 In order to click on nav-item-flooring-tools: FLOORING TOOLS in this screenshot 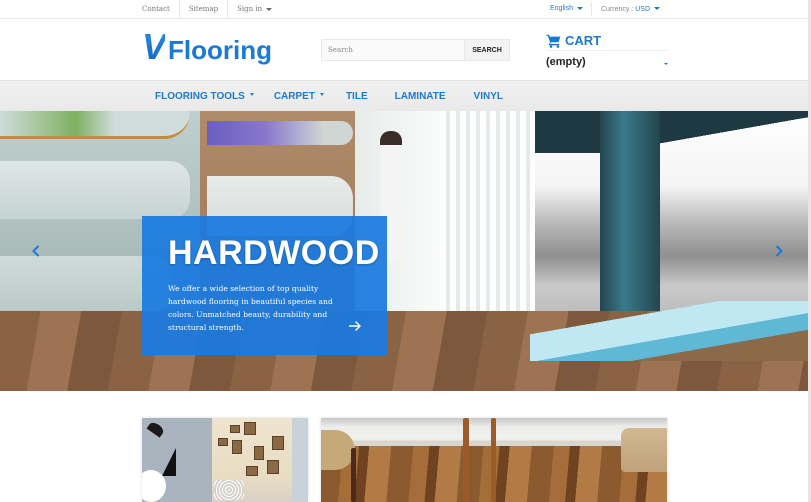, I will do `click(204, 96)`.